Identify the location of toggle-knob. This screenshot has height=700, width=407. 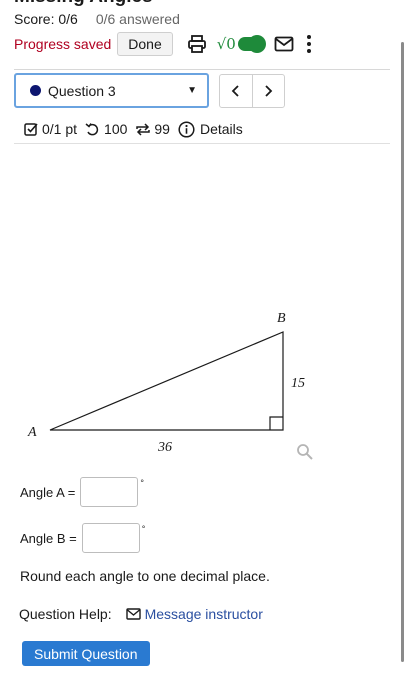
(256, 44).